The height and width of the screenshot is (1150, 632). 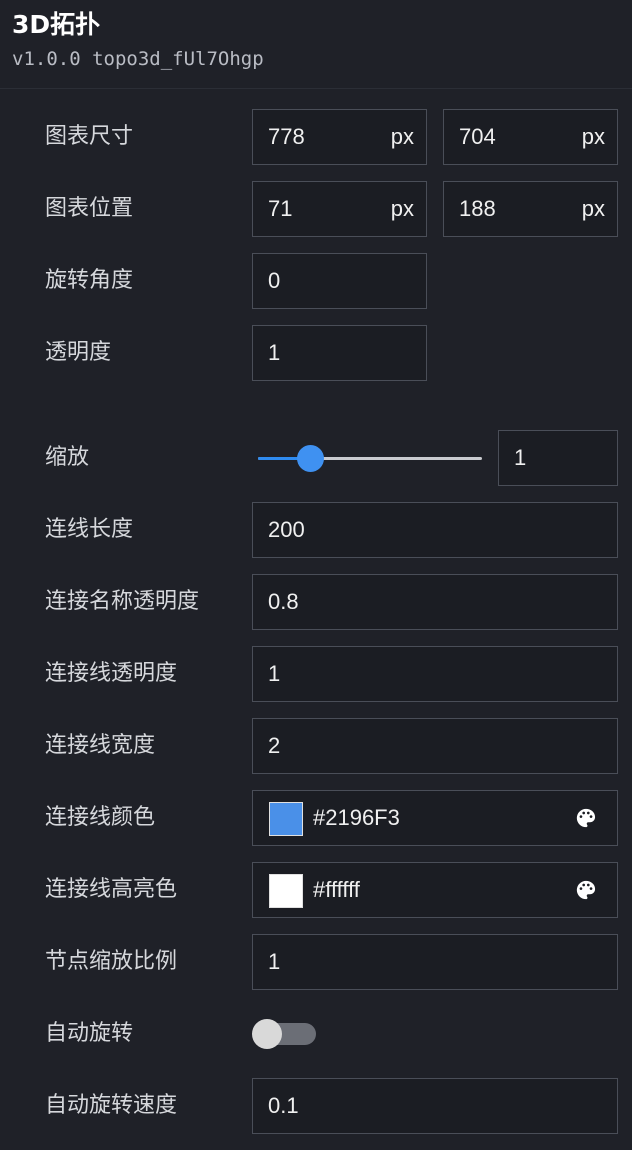 I want to click on position-row: 图表位置 71 px 188 px, so click(x=316, y=209).